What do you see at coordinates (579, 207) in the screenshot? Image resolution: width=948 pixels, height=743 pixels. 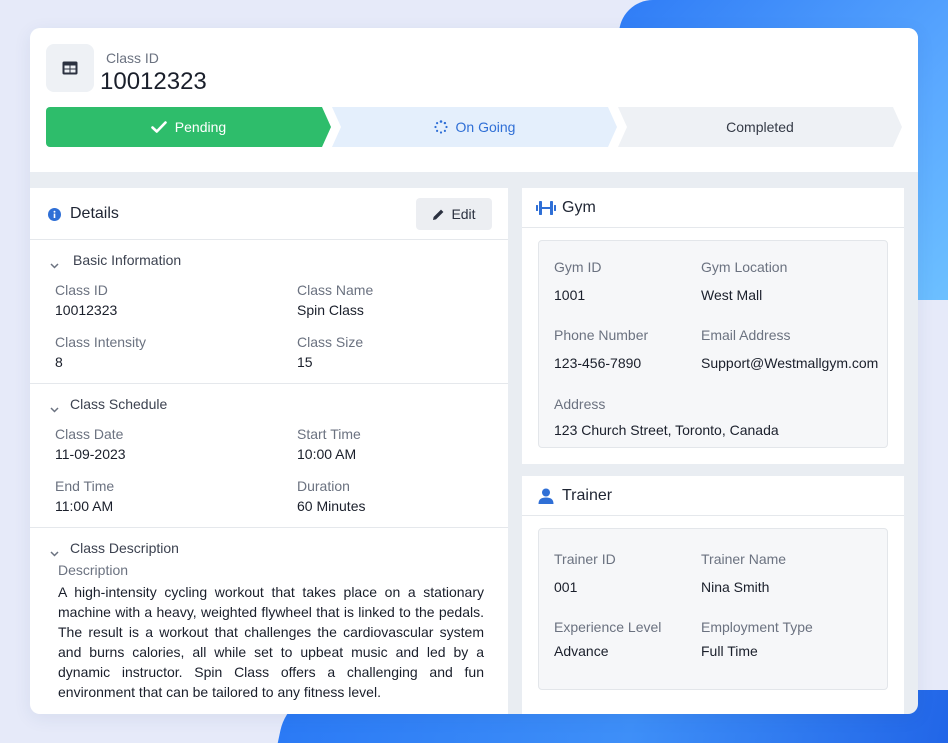 I see `gym-title: Gym` at bounding box center [579, 207].